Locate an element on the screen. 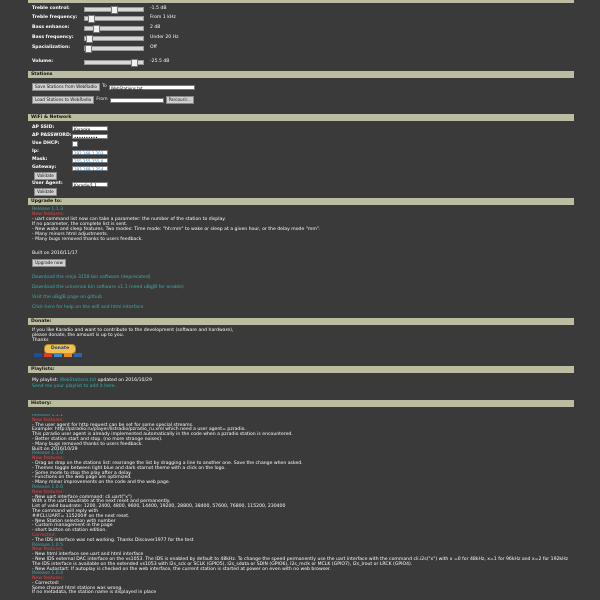 The image size is (600, 600). treble-control-slider is located at coordinates (114, 9).